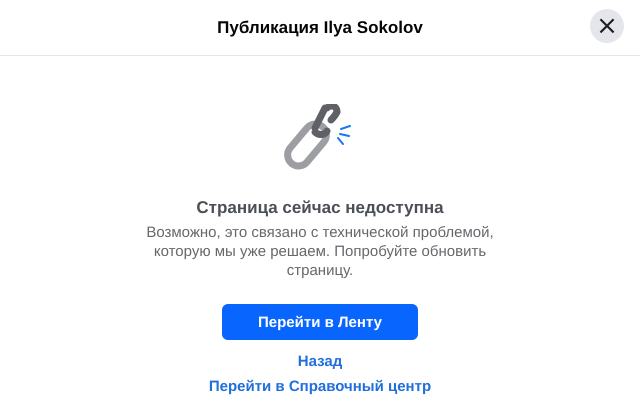 Image resolution: width=640 pixels, height=418 pixels. I want to click on back-link: Назад, so click(320, 362).